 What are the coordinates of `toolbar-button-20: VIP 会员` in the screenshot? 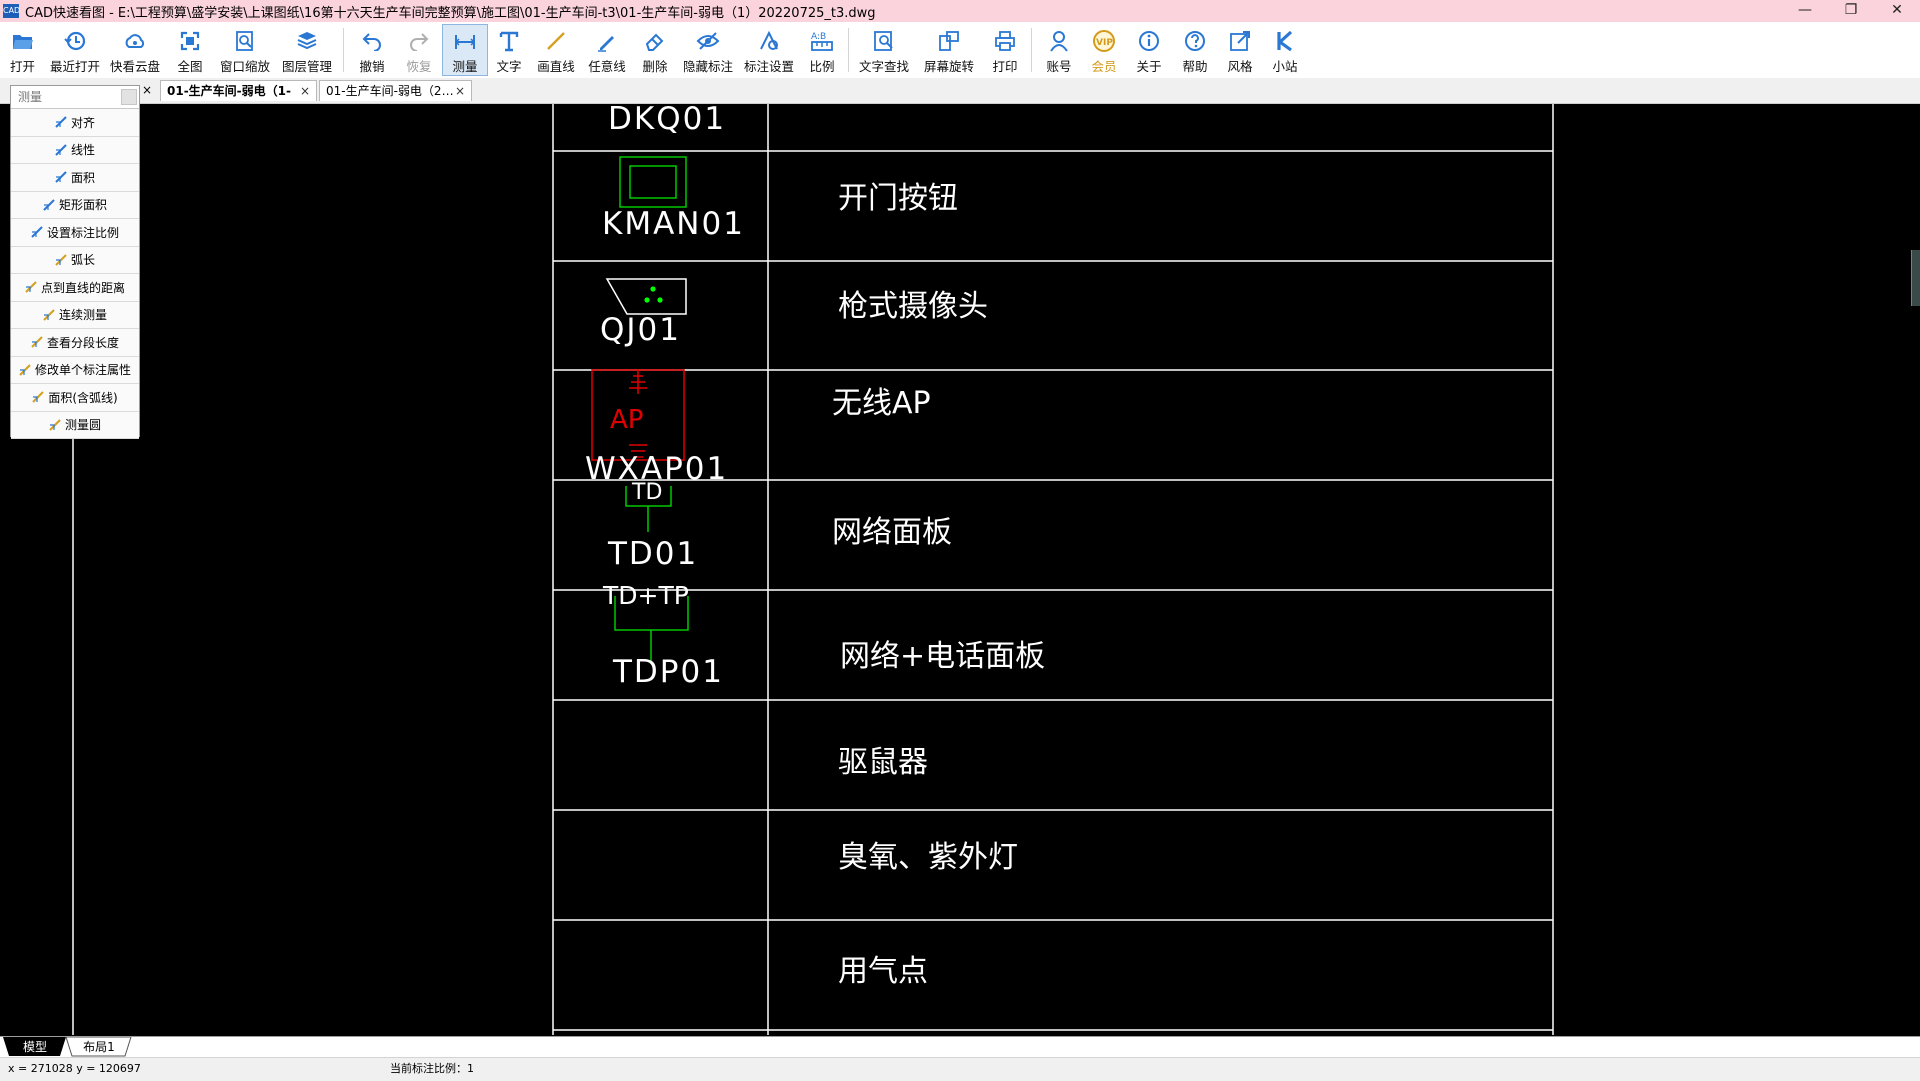 It's located at (1104, 50).